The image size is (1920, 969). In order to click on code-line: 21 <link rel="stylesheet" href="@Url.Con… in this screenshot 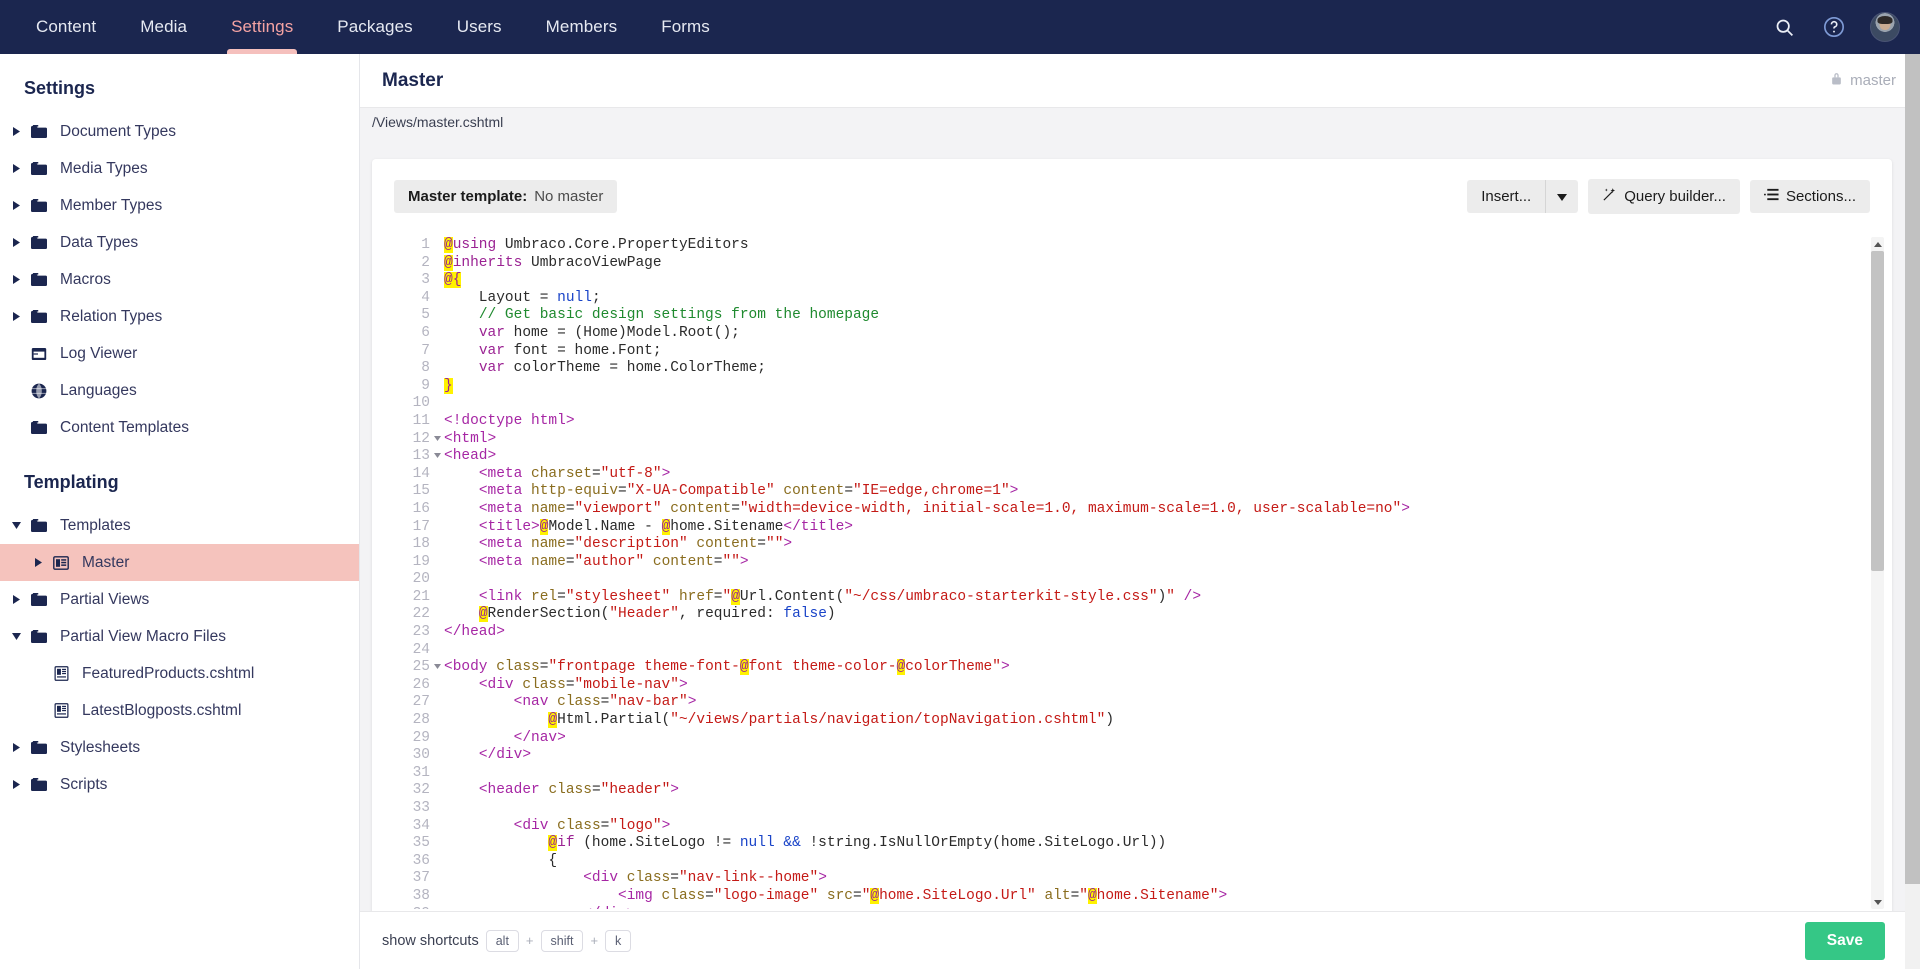, I will do `click(1132, 597)`.